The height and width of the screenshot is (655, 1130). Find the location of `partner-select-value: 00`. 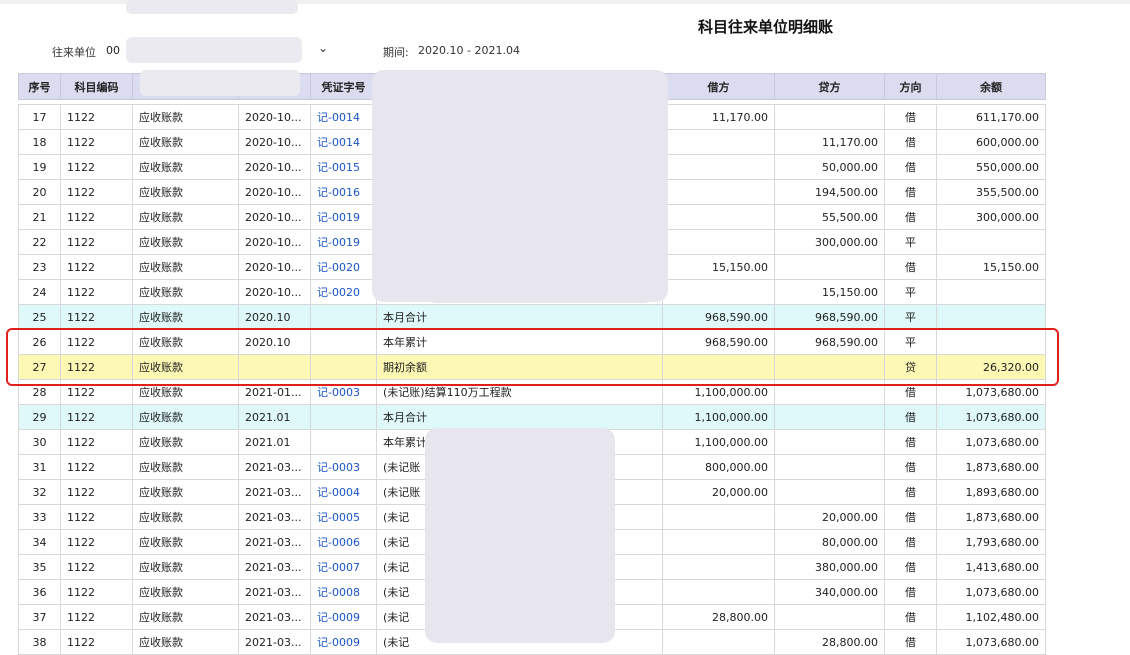

partner-select-value: 00 is located at coordinates (113, 50).